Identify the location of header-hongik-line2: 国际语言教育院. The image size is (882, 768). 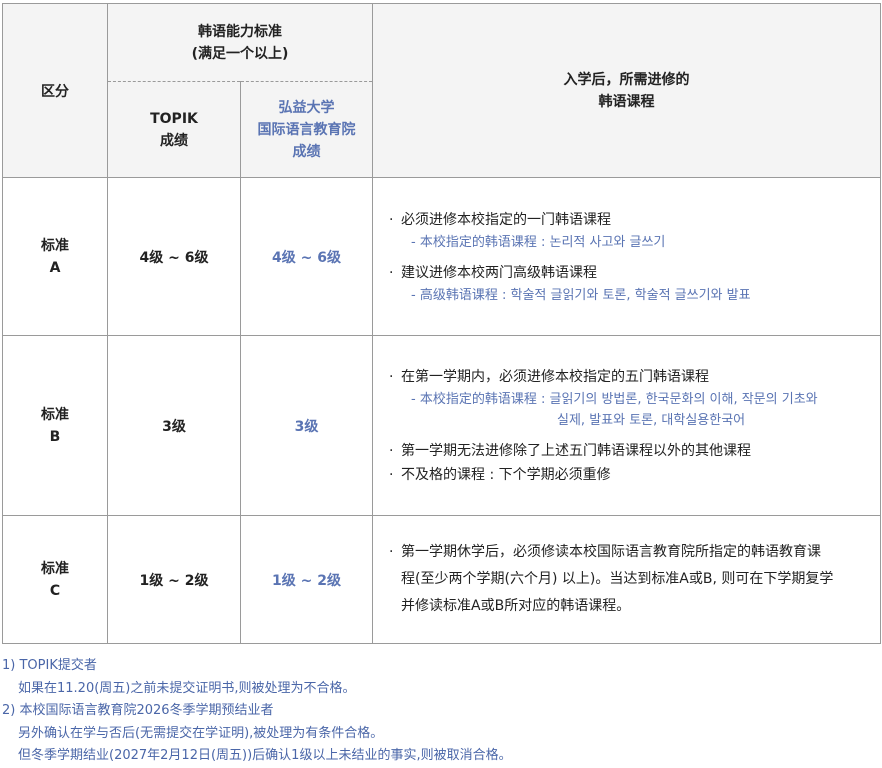
(306, 129).